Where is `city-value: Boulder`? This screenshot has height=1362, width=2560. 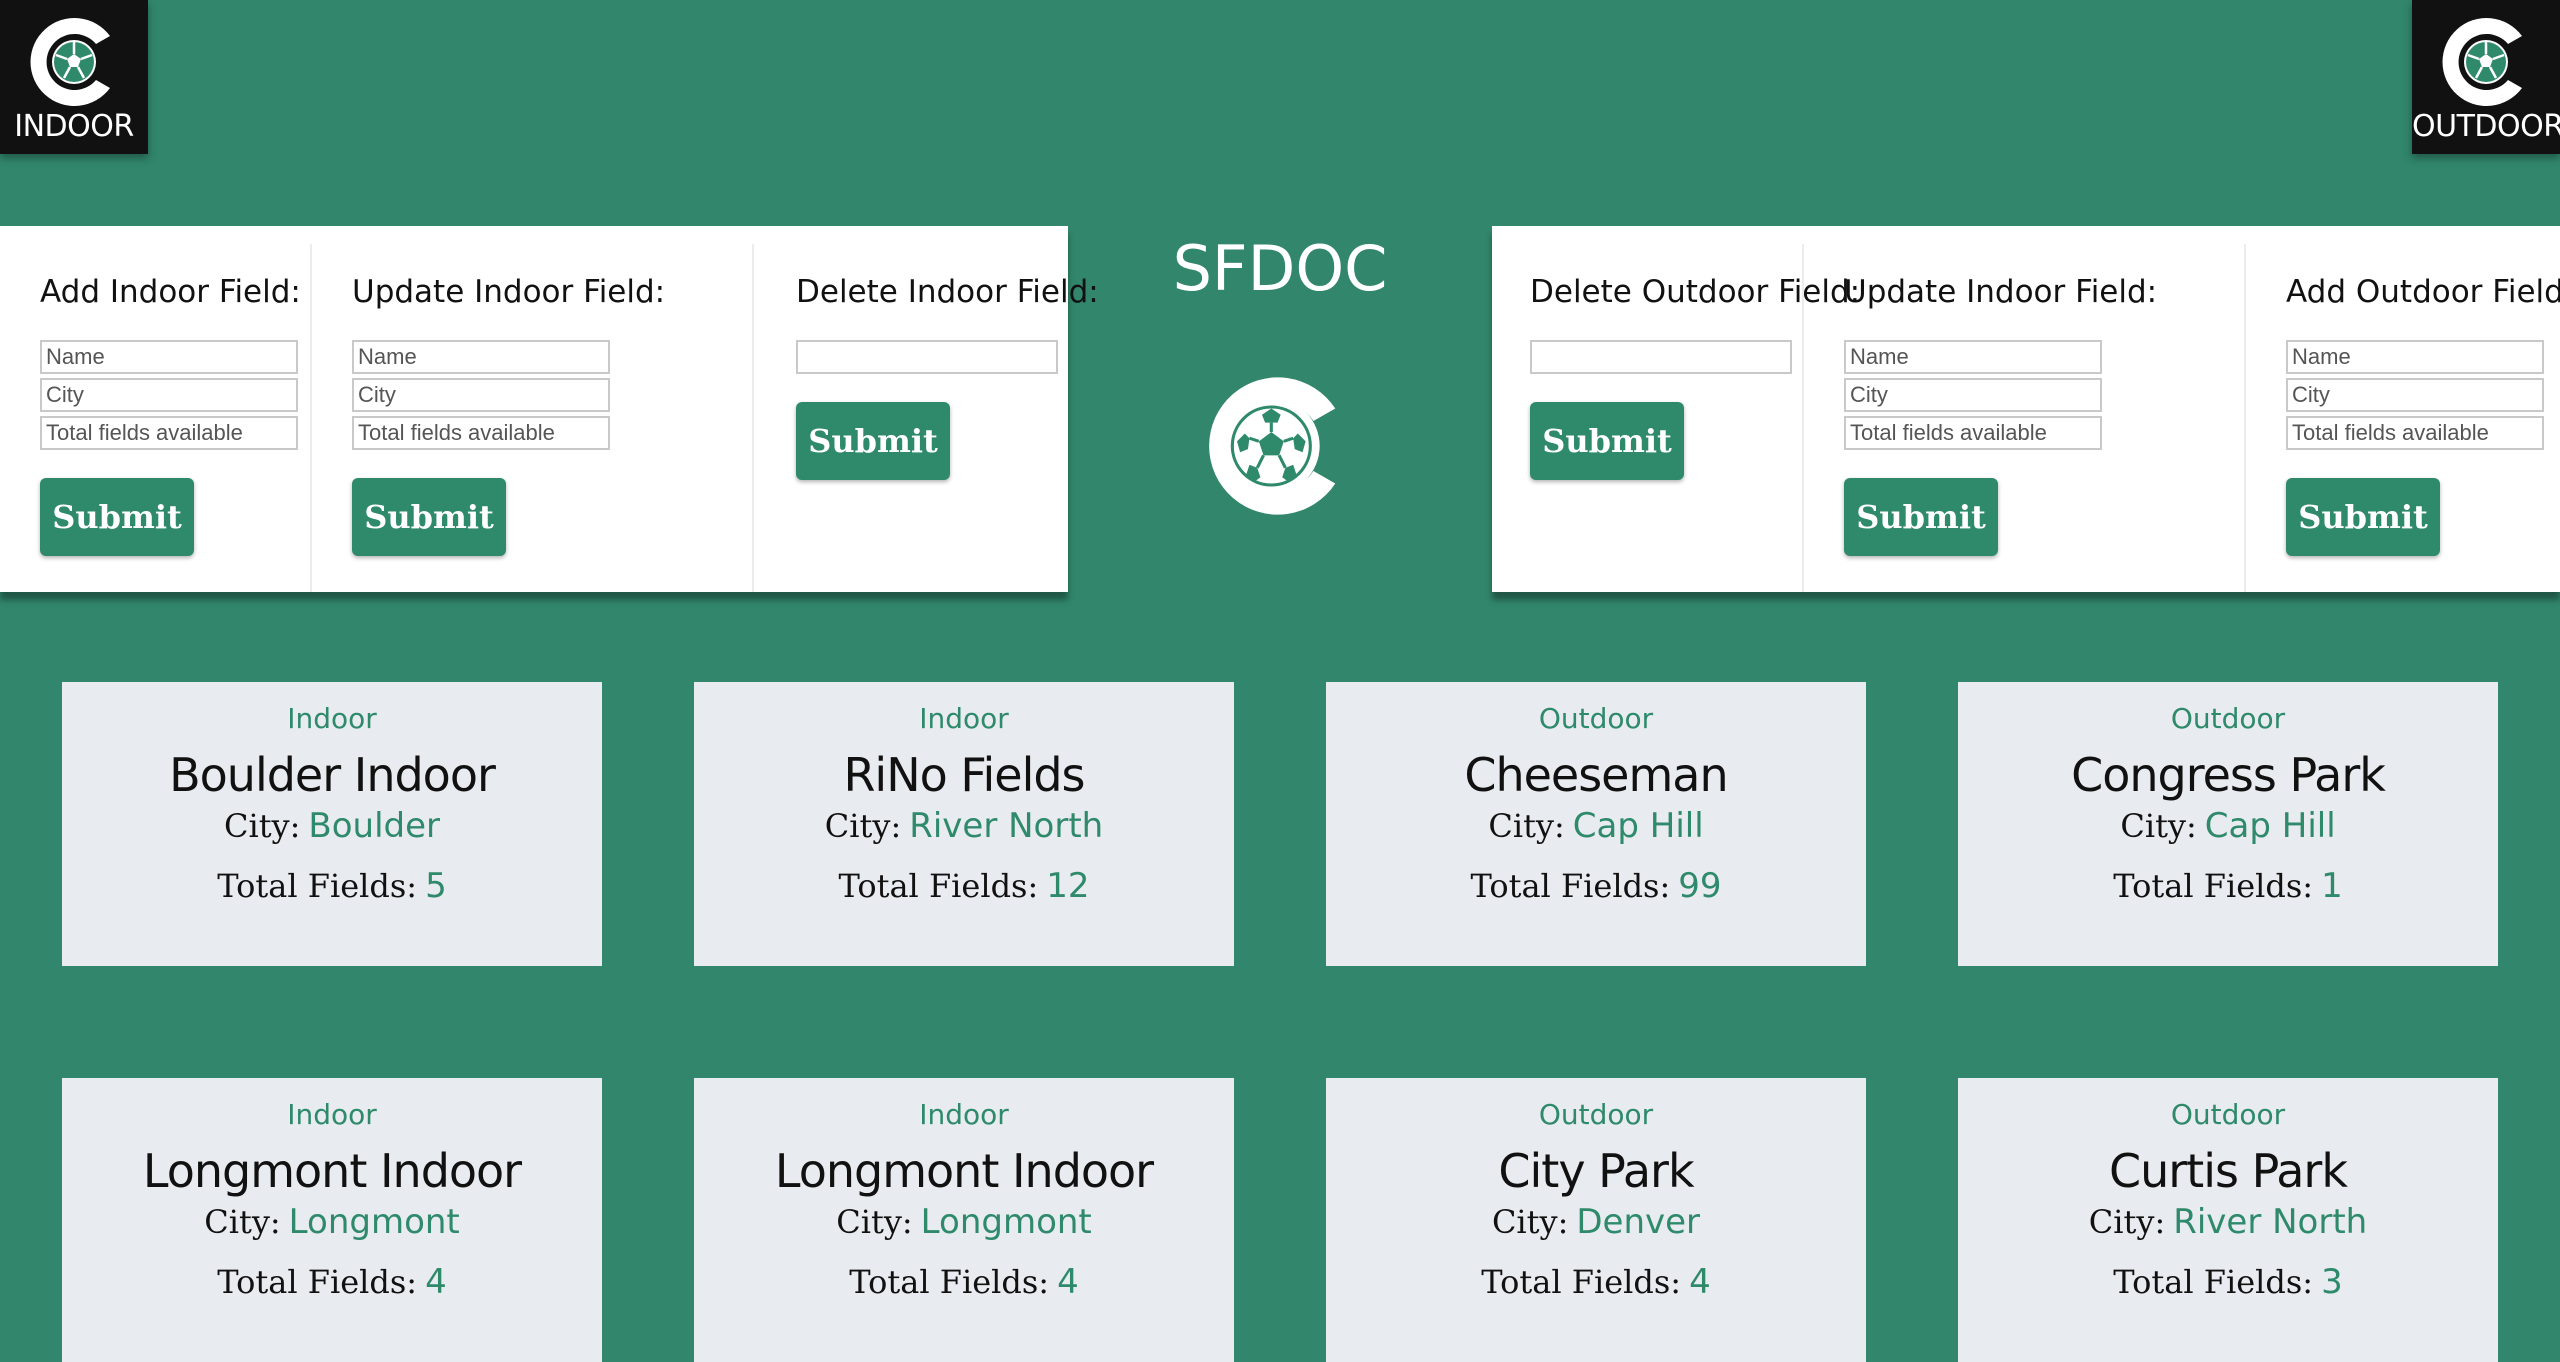 city-value: Boulder is located at coordinates (374, 826).